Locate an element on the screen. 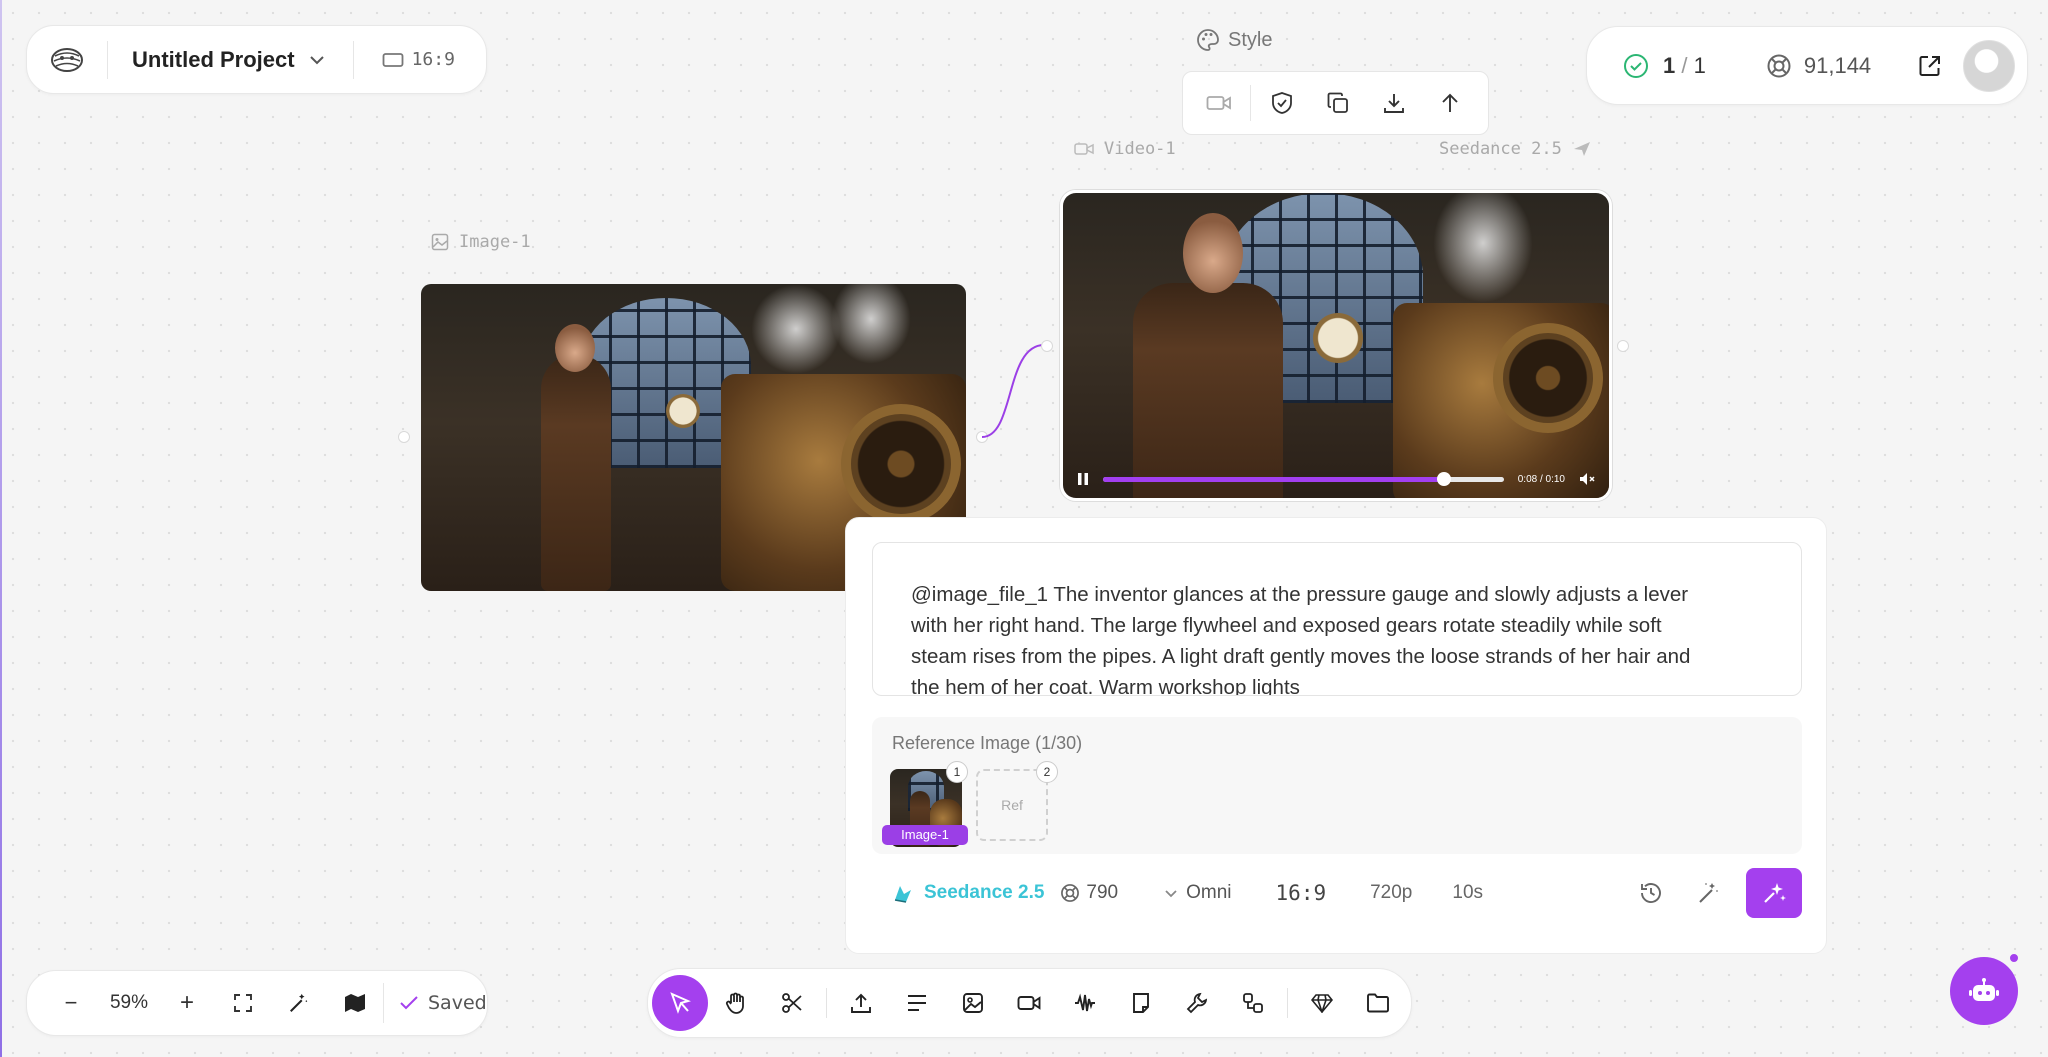 The height and width of the screenshot is (1057, 2048). video-progress-handle is located at coordinates (1443, 478).